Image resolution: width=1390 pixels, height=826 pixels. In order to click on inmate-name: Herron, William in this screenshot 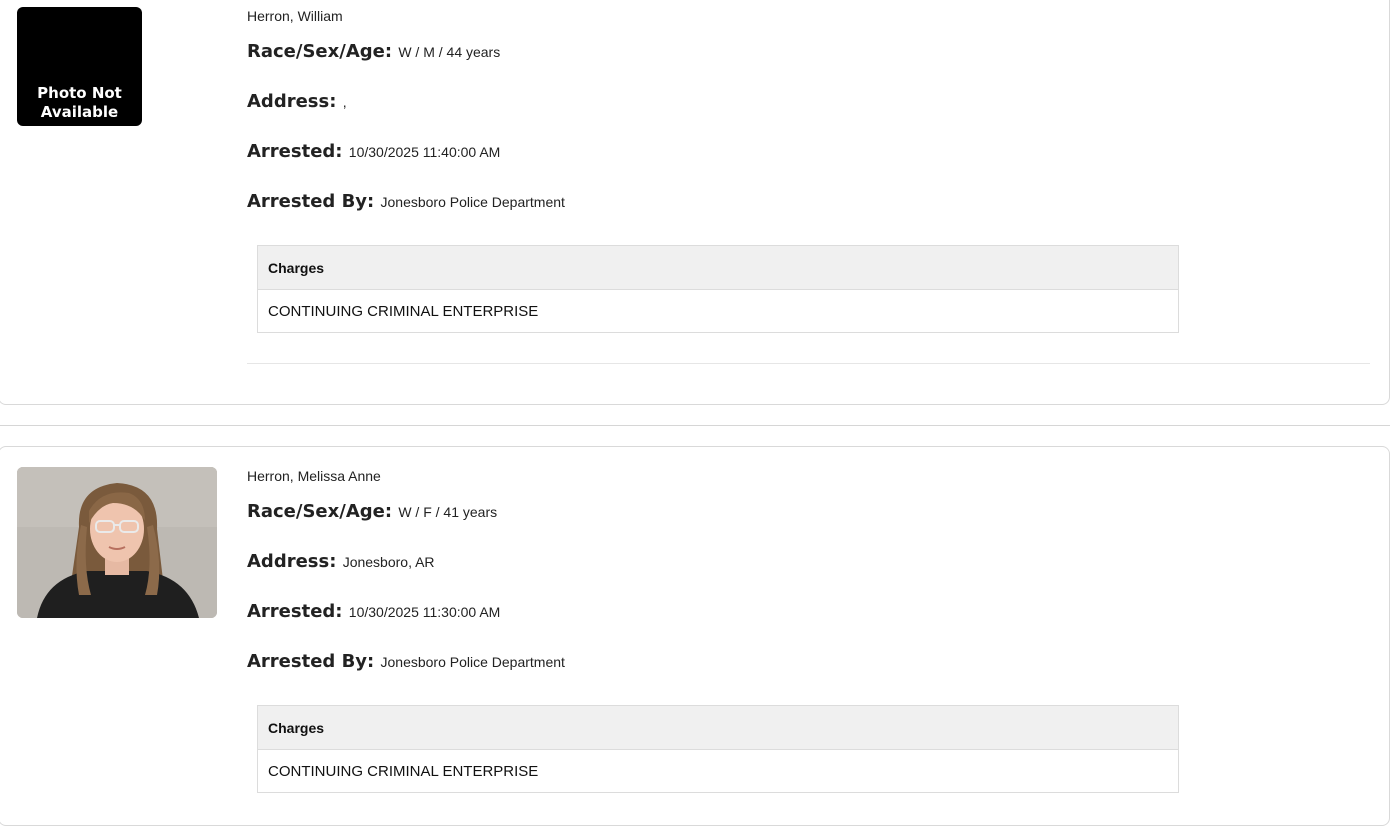, I will do `click(295, 16)`.